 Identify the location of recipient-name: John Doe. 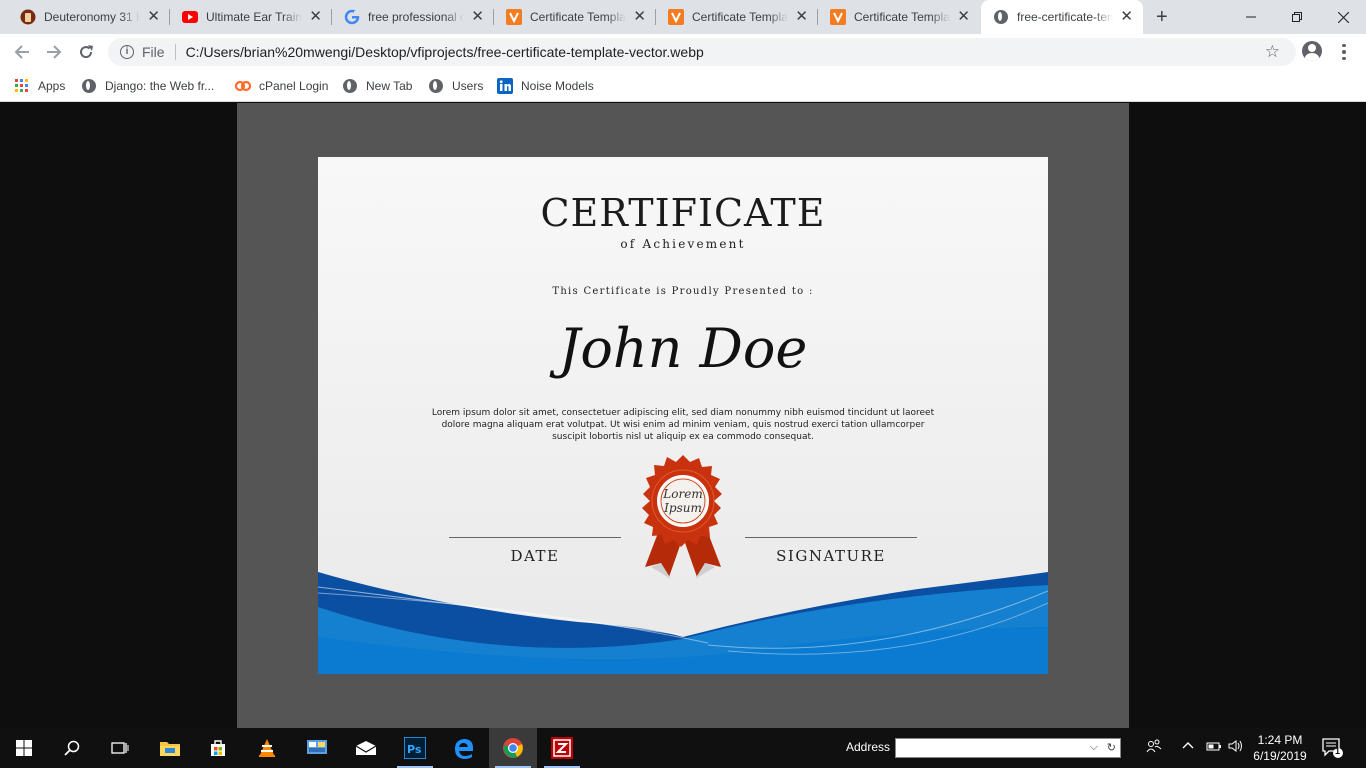
(683, 348).